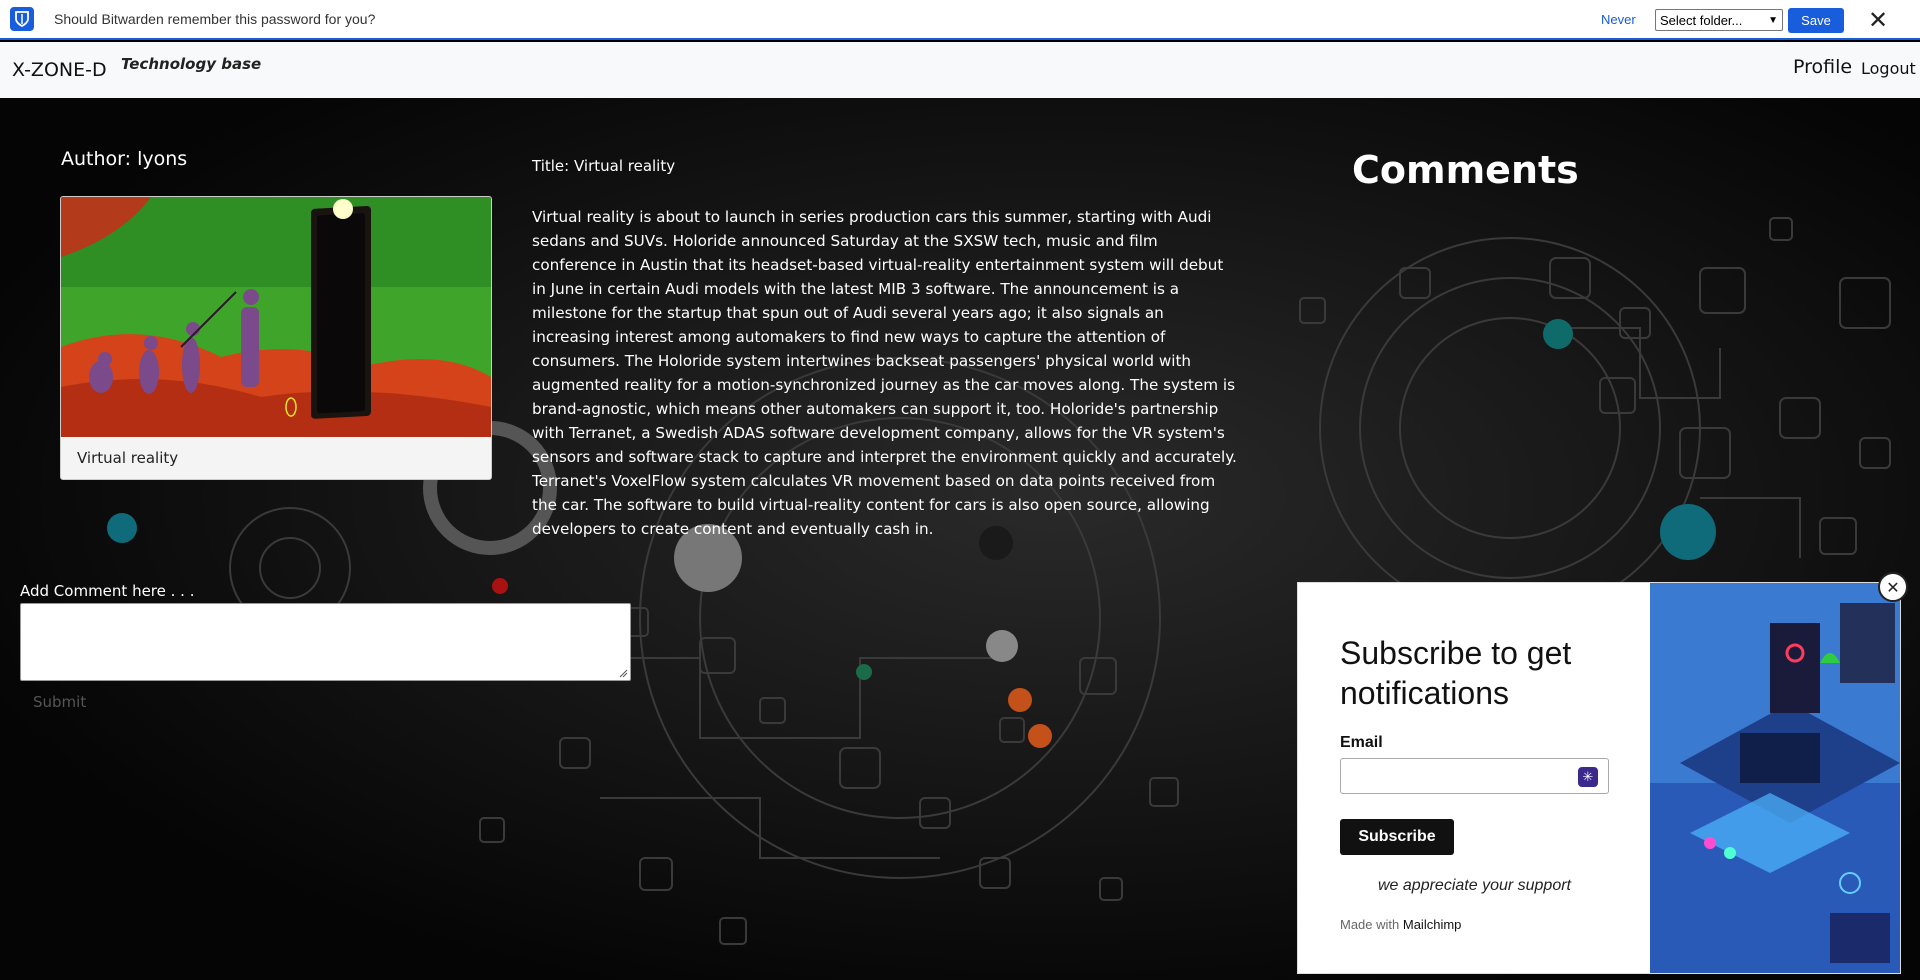 The height and width of the screenshot is (980, 1920). What do you see at coordinates (1370, 924) in the screenshot?
I see `made-with-label: Made with` at bounding box center [1370, 924].